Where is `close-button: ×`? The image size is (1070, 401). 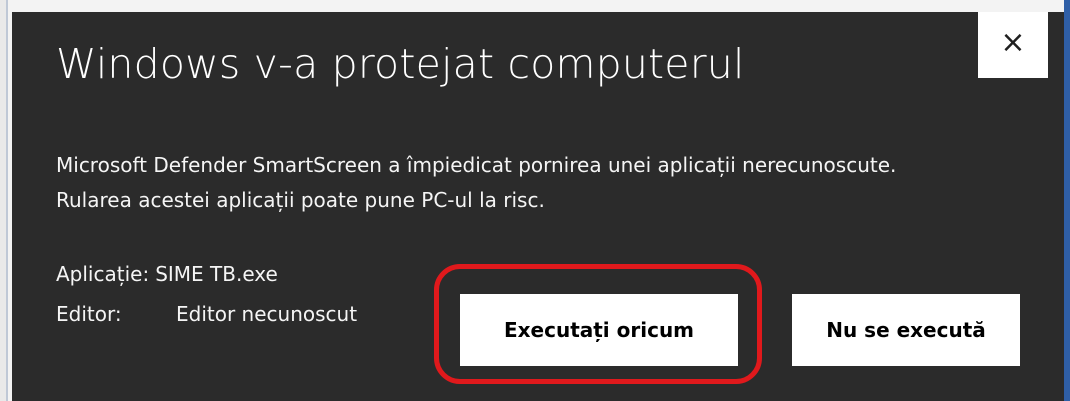 close-button: × is located at coordinates (1013, 45).